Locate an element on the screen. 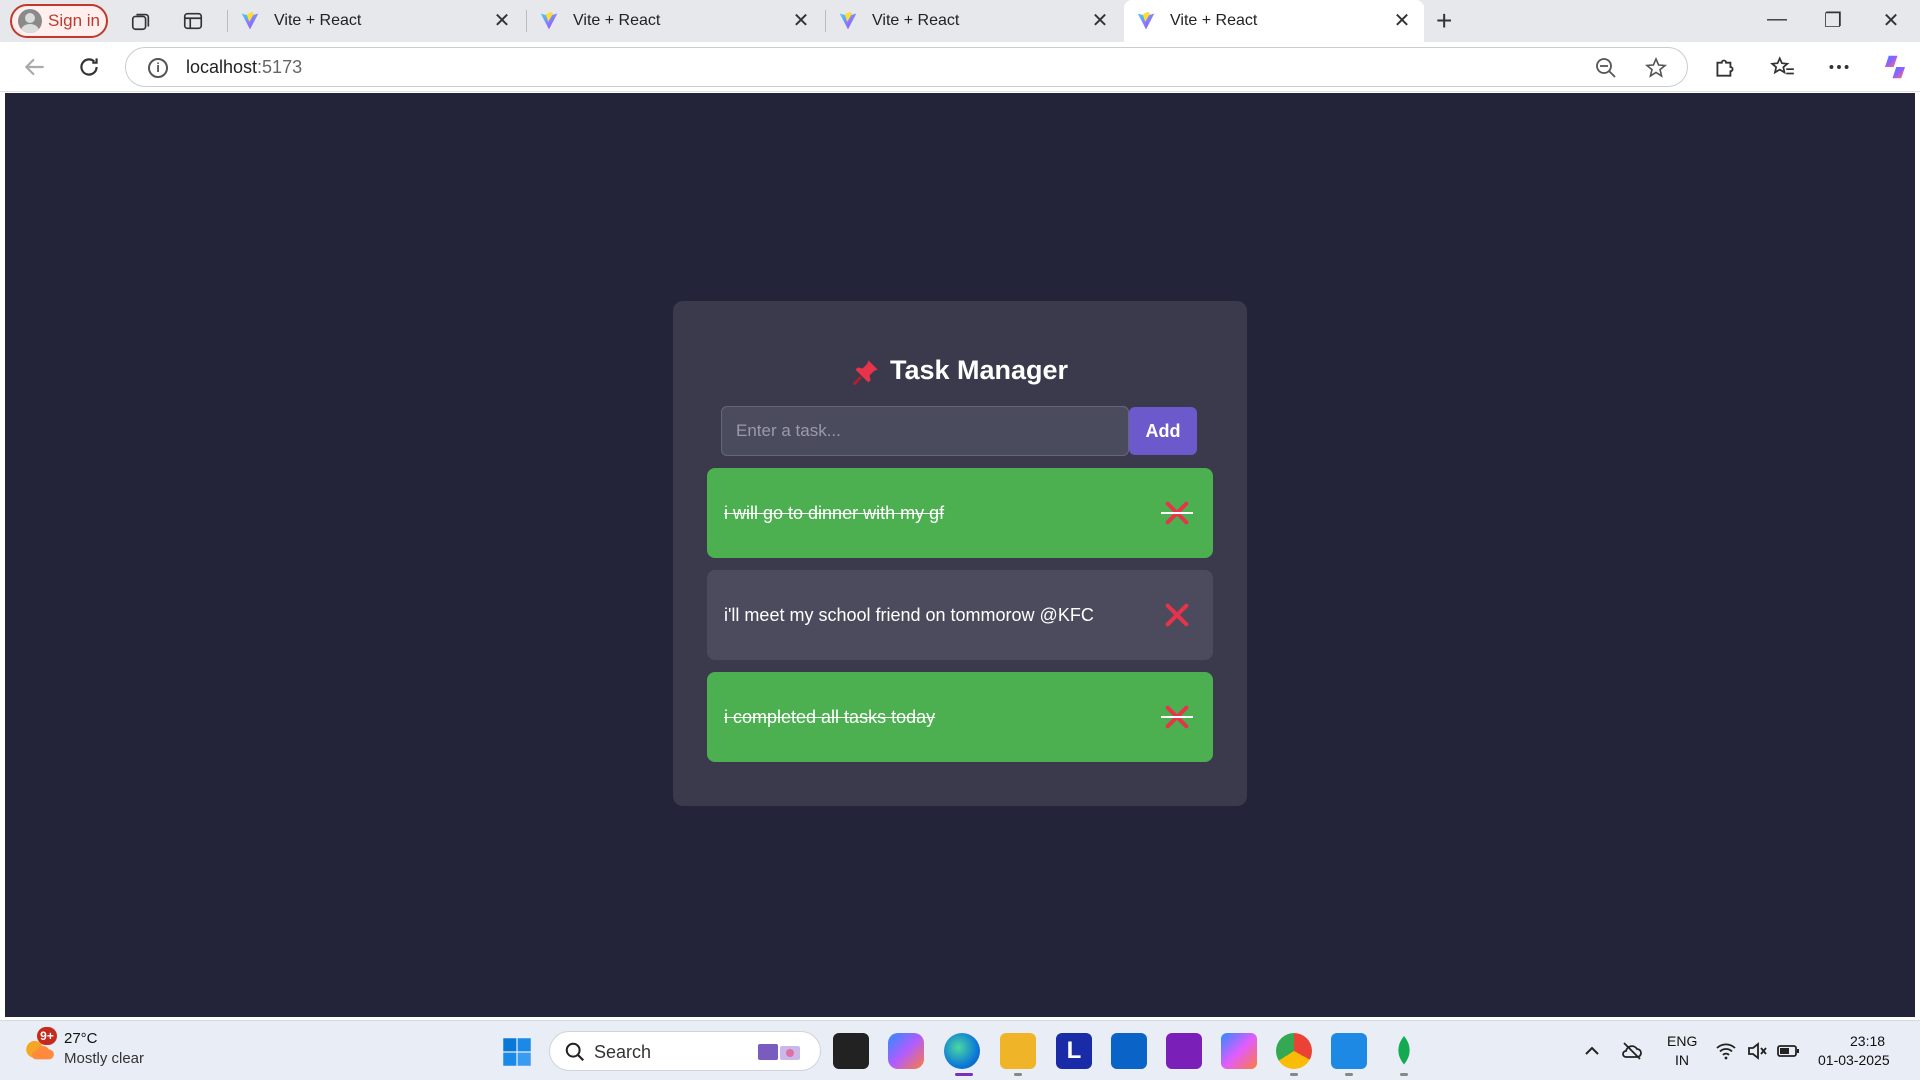  refresh-icon is located at coordinates (89, 67).